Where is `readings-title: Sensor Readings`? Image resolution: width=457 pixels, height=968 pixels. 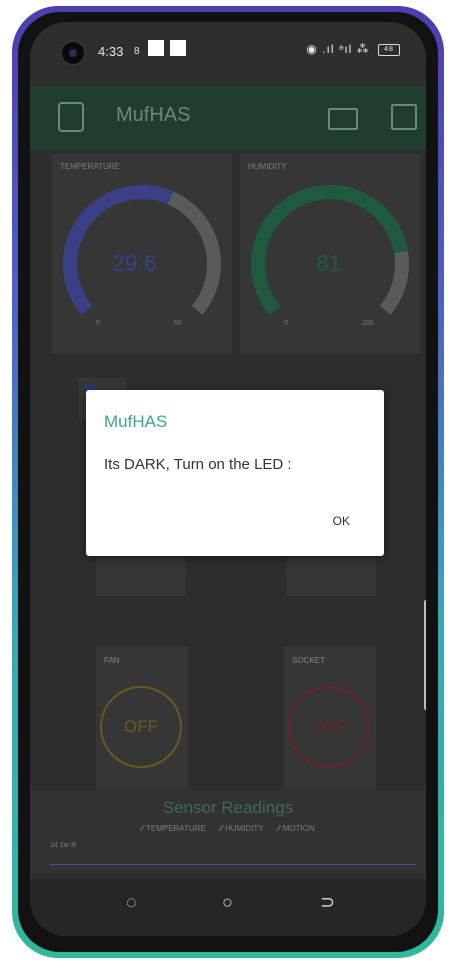 readings-title: Sensor Readings is located at coordinates (228, 807).